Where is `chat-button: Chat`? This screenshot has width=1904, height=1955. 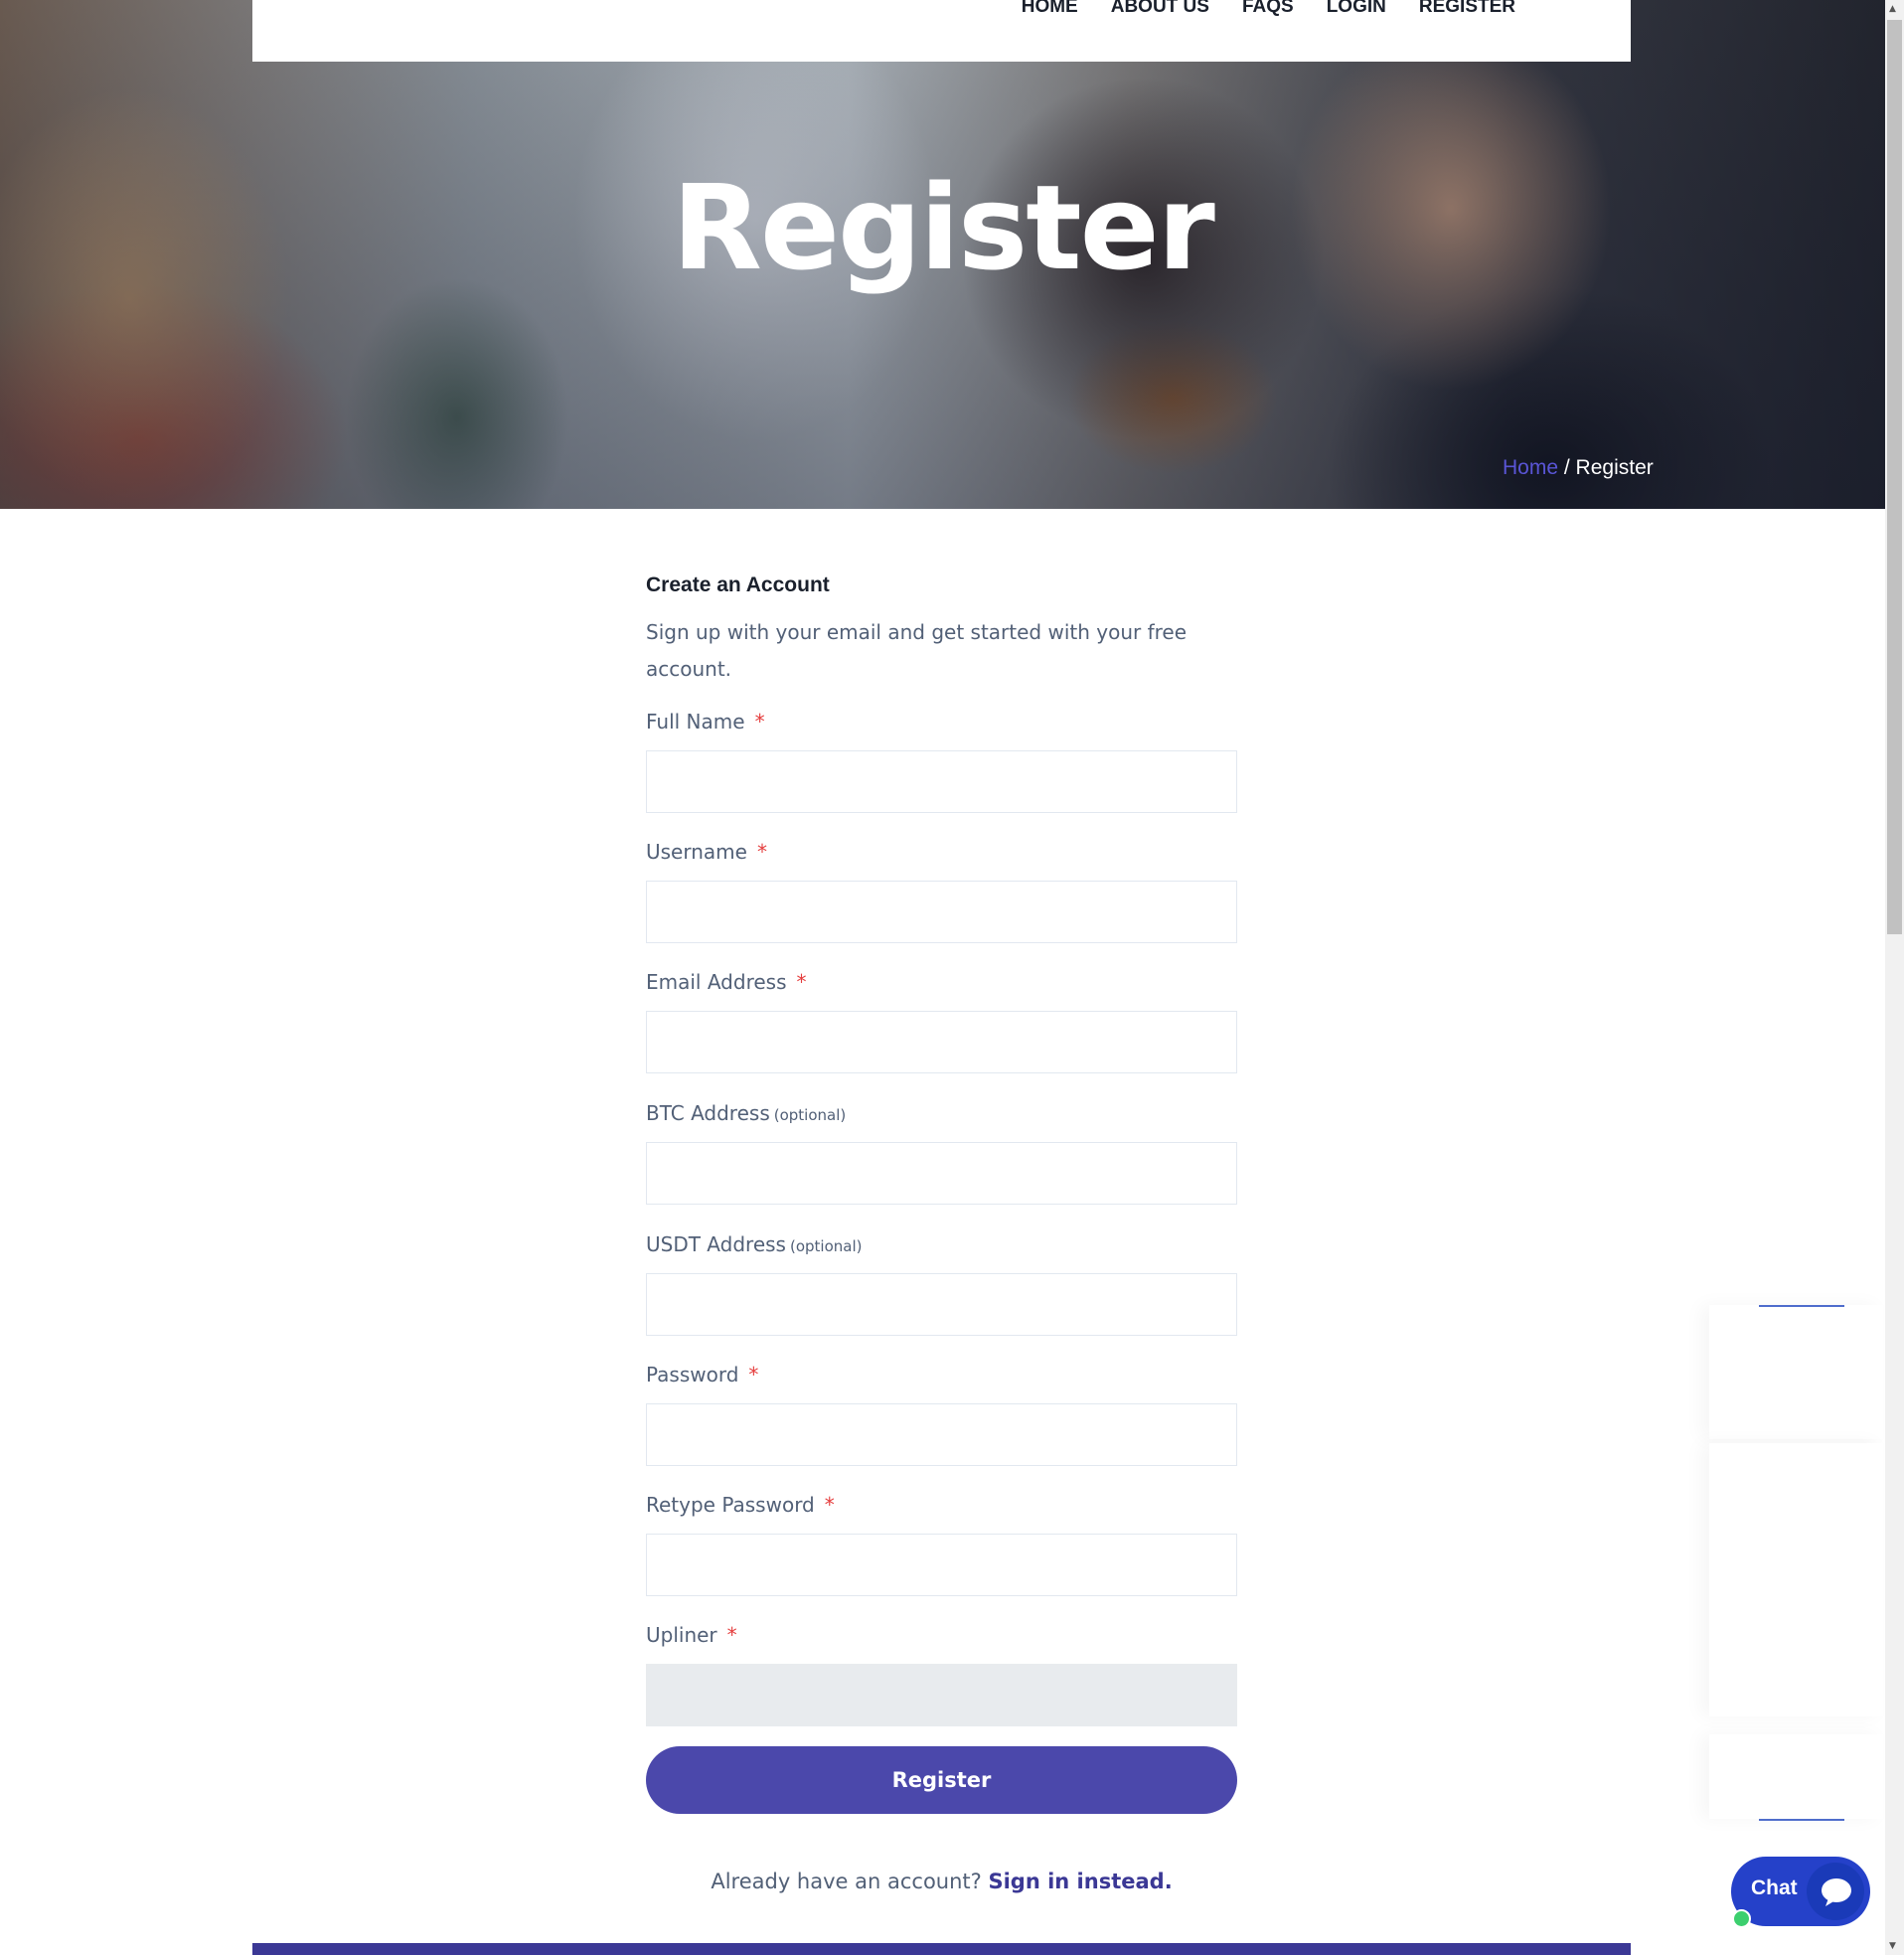 chat-button: Chat is located at coordinates (1800, 1891).